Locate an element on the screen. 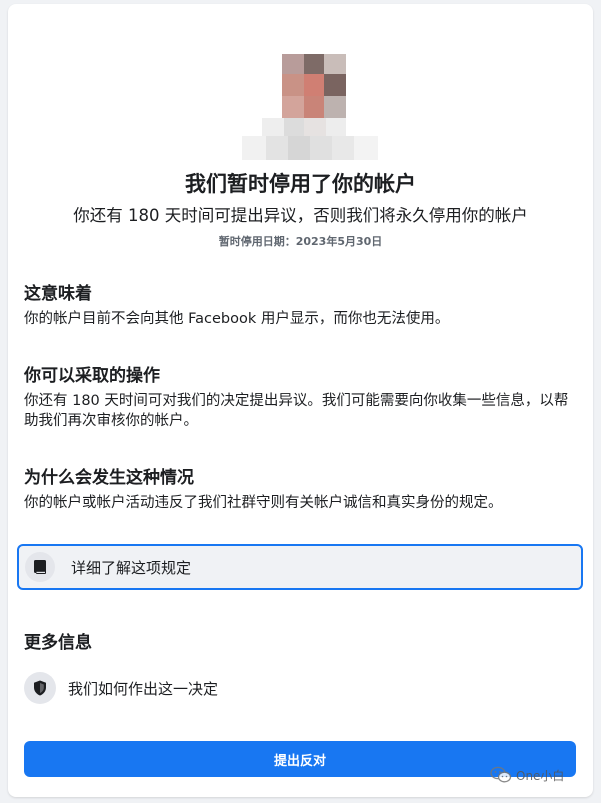 The width and height of the screenshot is (601, 803). book-icon is located at coordinates (40, 567).